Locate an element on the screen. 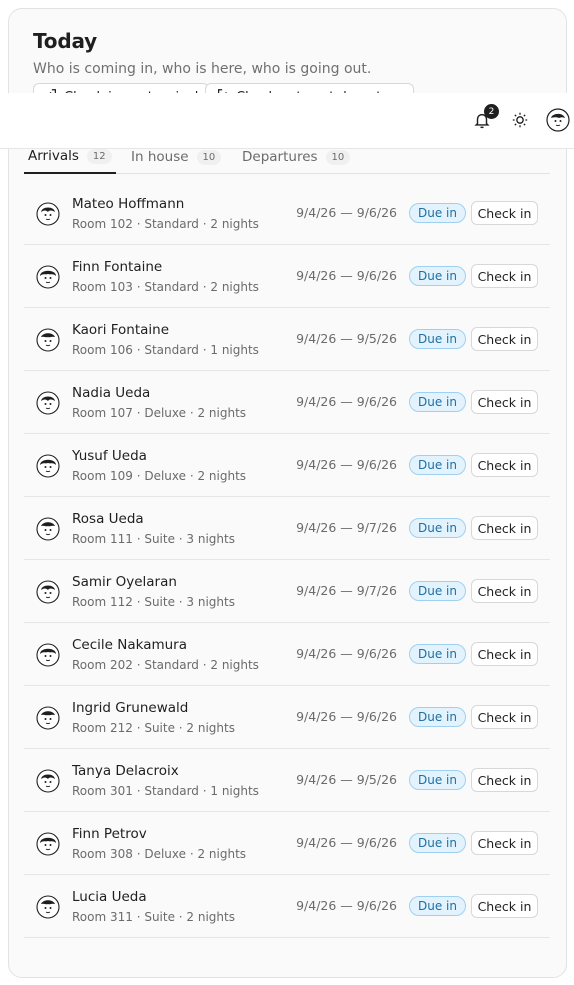 Image resolution: width=574 pixels, height=985 pixels. guest-name: Kaori Fontaine is located at coordinates (121, 330).